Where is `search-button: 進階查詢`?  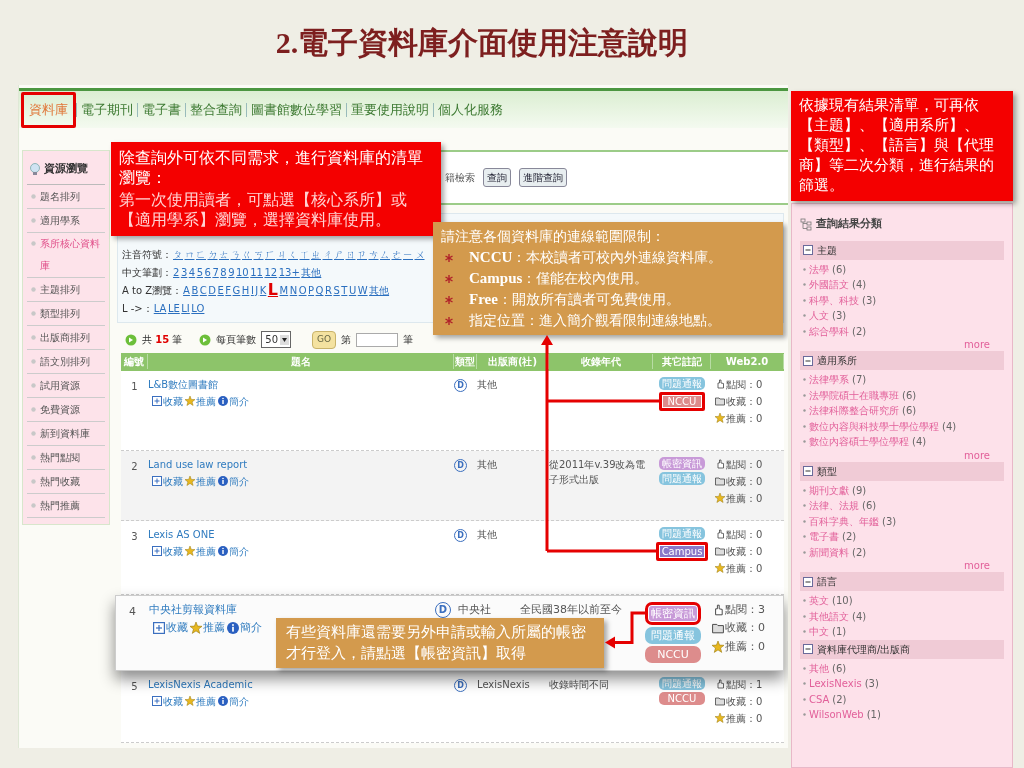 search-button: 進階查詢 is located at coordinates (543, 177).